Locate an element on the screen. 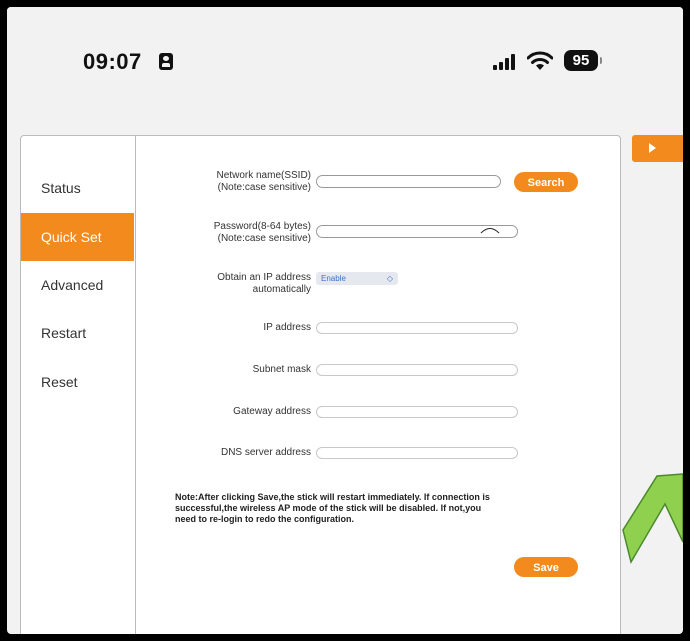 The image size is (690, 641). password-toggle-icon is located at coordinates (490, 230).